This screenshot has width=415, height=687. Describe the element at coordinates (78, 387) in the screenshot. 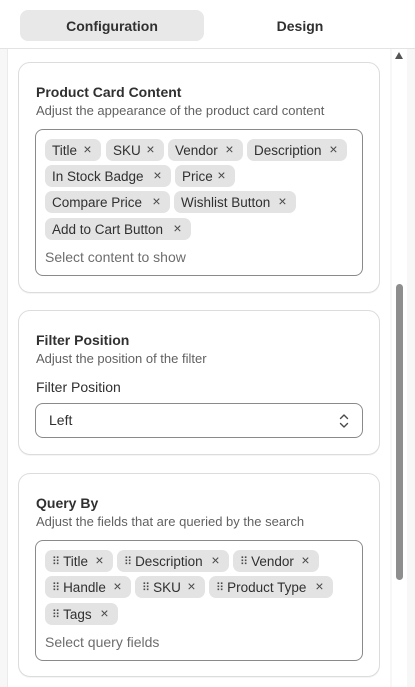

I see `filter-position-label: Filter Position` at that location.